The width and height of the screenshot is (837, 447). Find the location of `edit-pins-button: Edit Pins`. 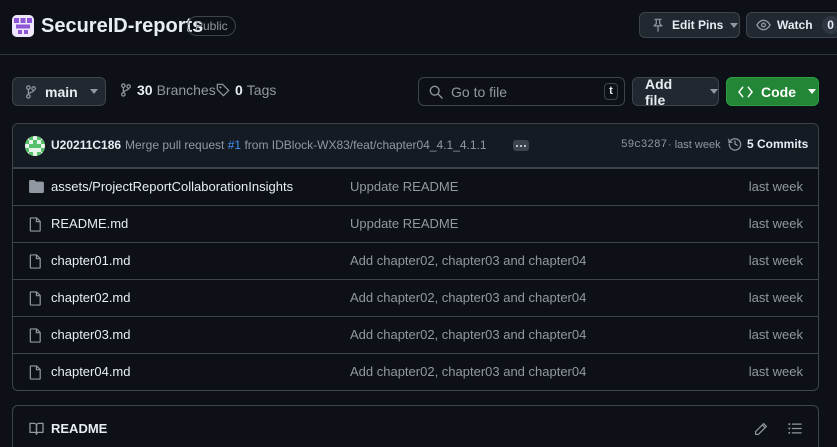

edit-pins-button: Edit Pins is located at coordinates (689, 25).